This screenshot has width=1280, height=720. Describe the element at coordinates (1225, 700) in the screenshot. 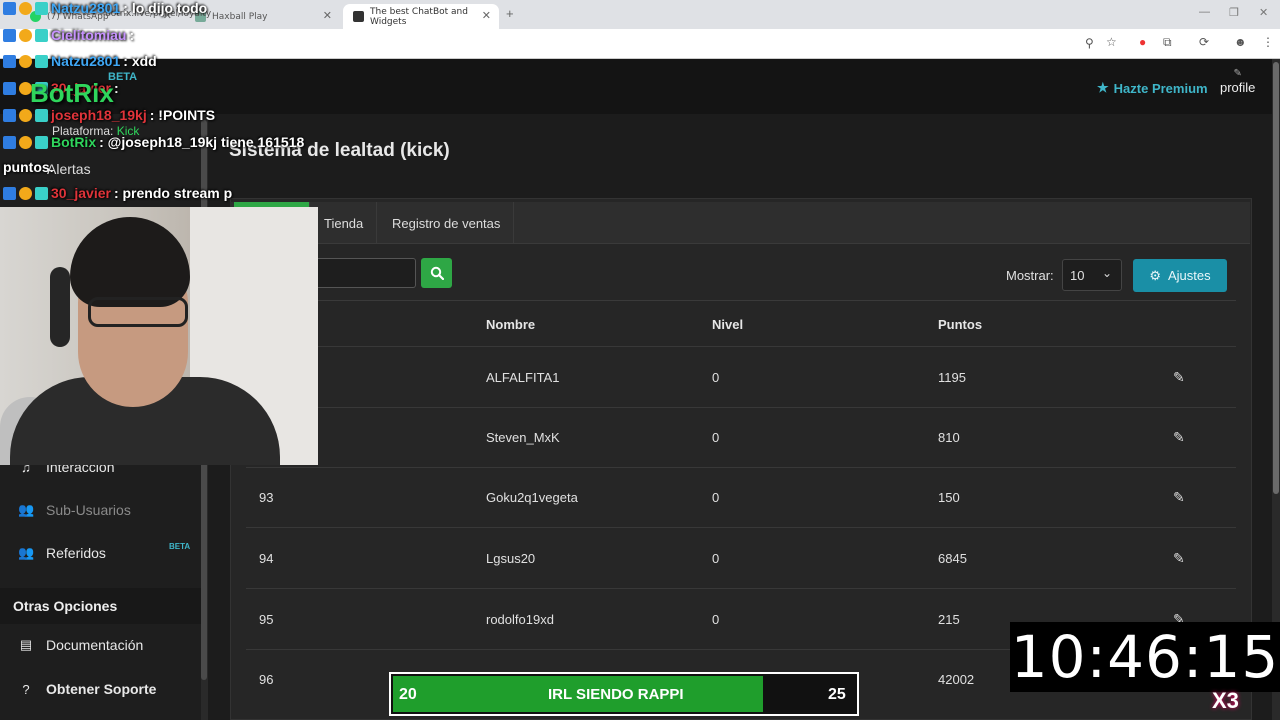

I see `multiplier-badge: X3` at that location.